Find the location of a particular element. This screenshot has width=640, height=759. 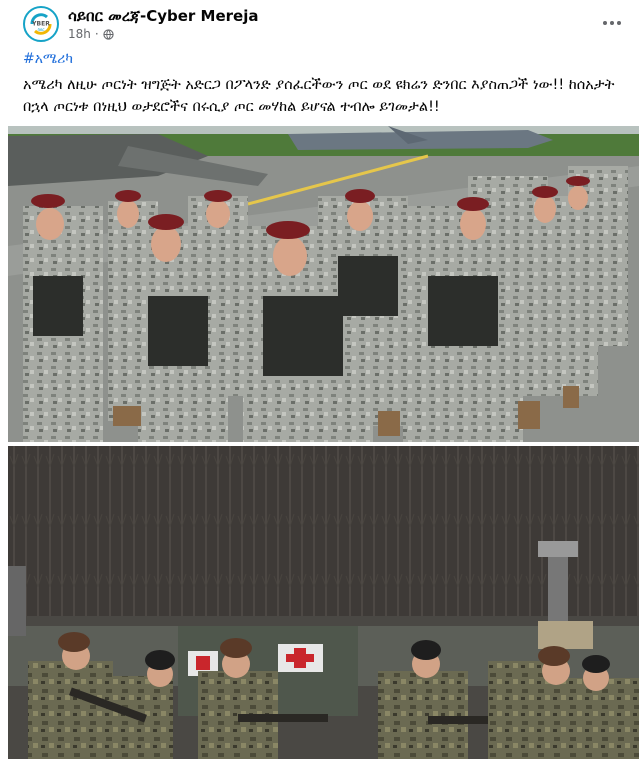

svg-text: ሰበር is located at coordinates (42, 29).